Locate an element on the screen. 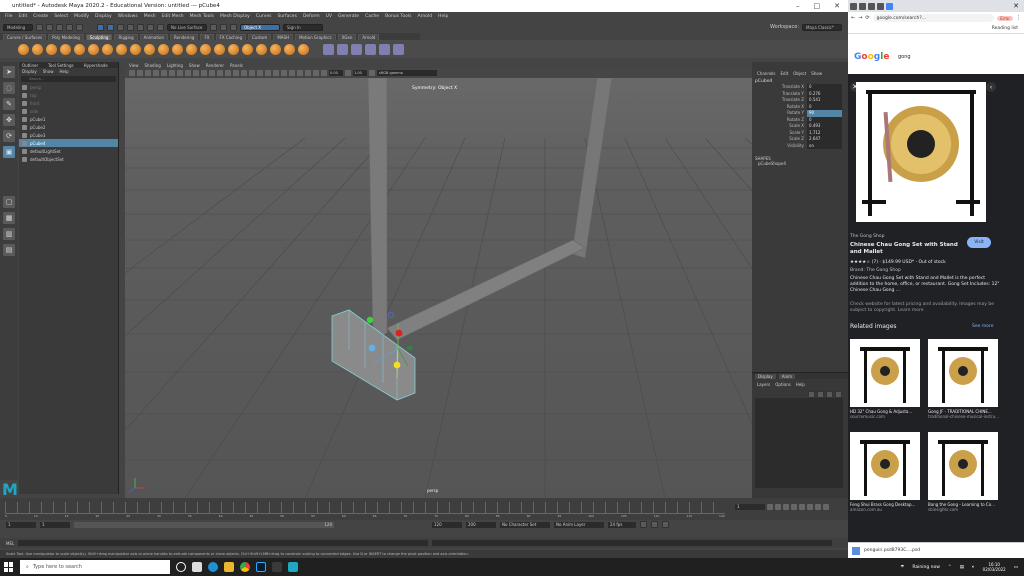 This screenshot has width=1024, height=576. timeline-ticks is located at coordinates (365, 508).